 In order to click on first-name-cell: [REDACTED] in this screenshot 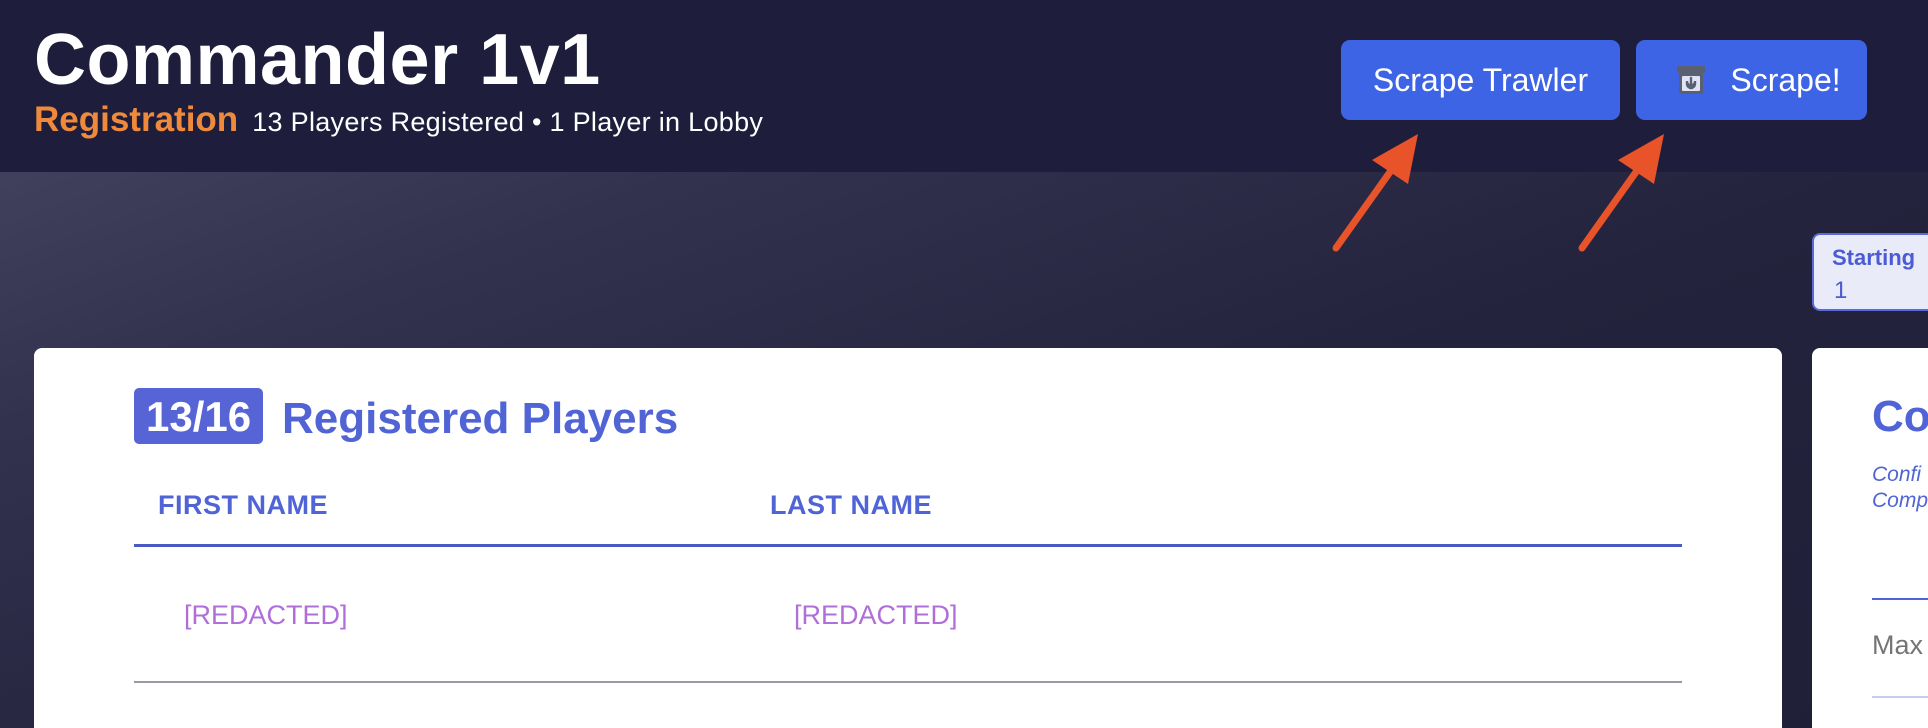, I will do `click(266, 615)`.